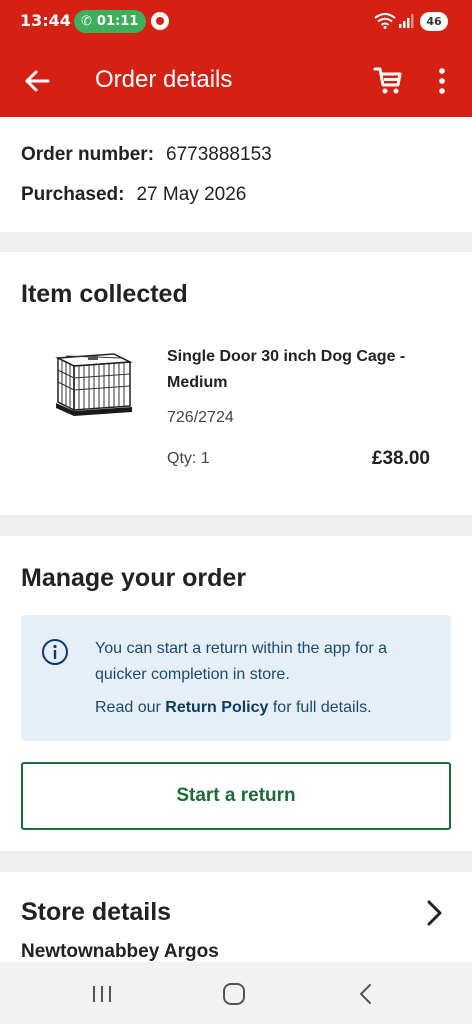  Describe the element at coordinates (37, 81) in the screenshot. I see `back-arrow-icon` at that location.